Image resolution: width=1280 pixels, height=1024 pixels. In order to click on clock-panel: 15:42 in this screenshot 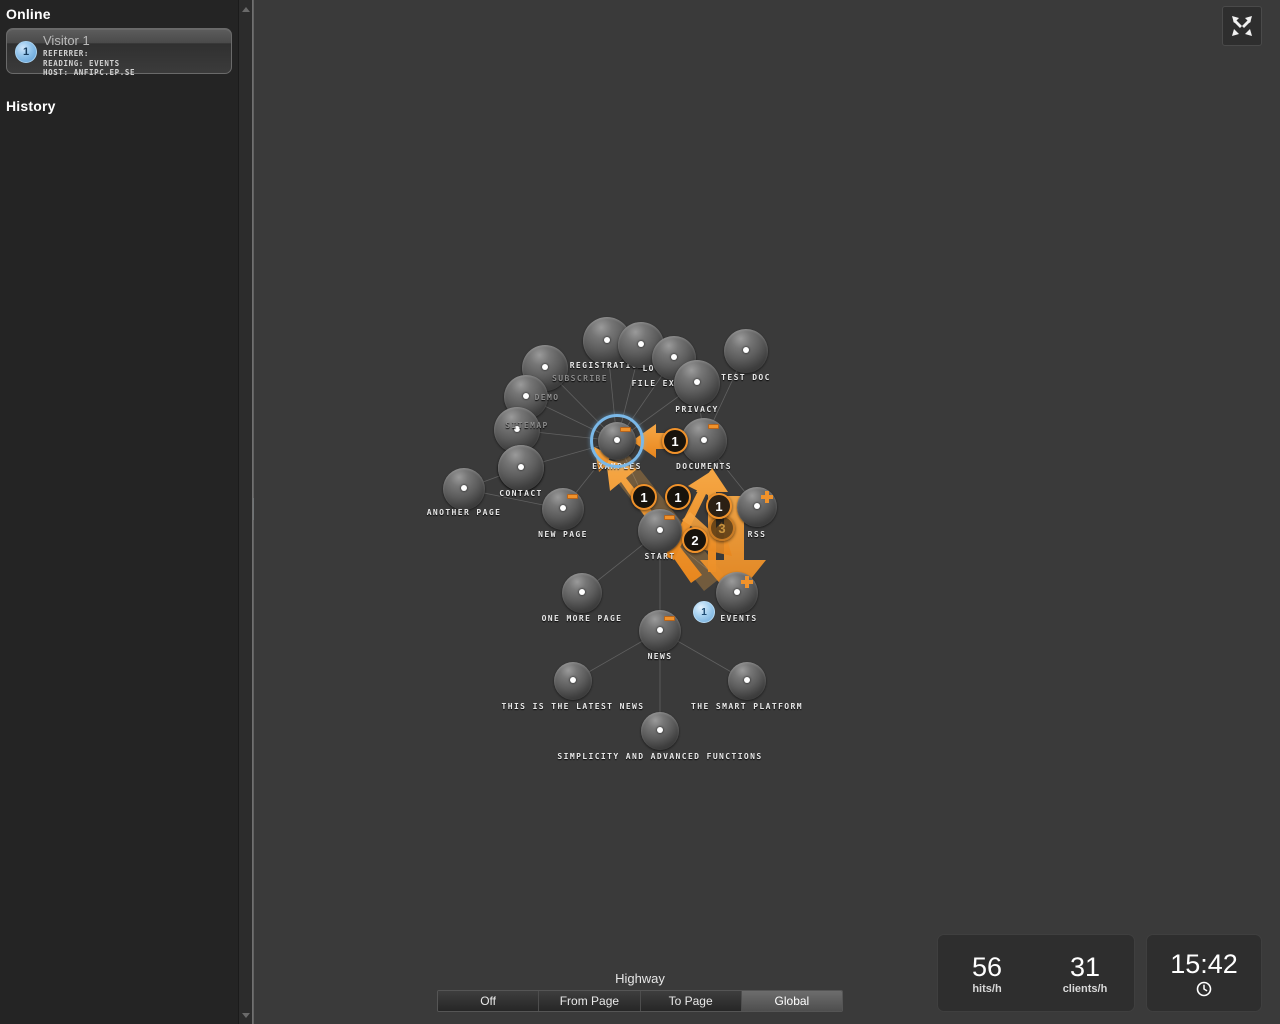, I will do `click(1204, 973)`.